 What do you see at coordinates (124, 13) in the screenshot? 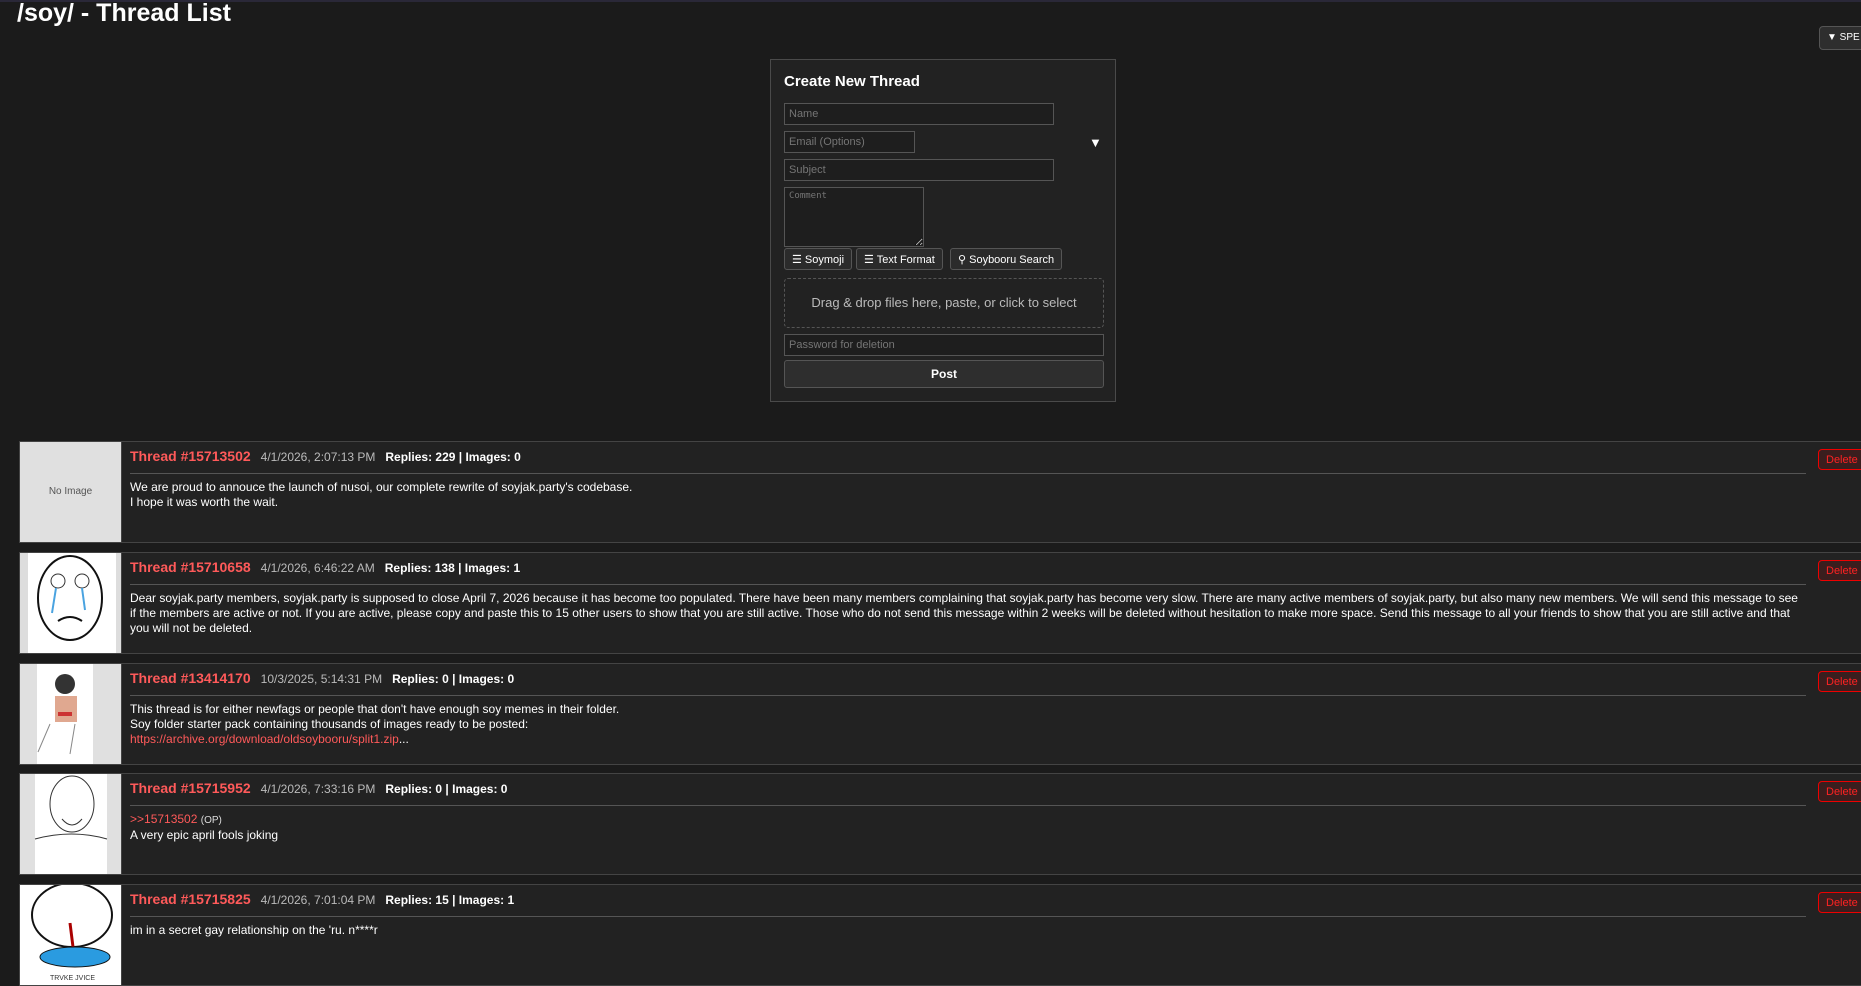
I see `page-title: /soy/ - Thread List` at bounding box center [124, 13].